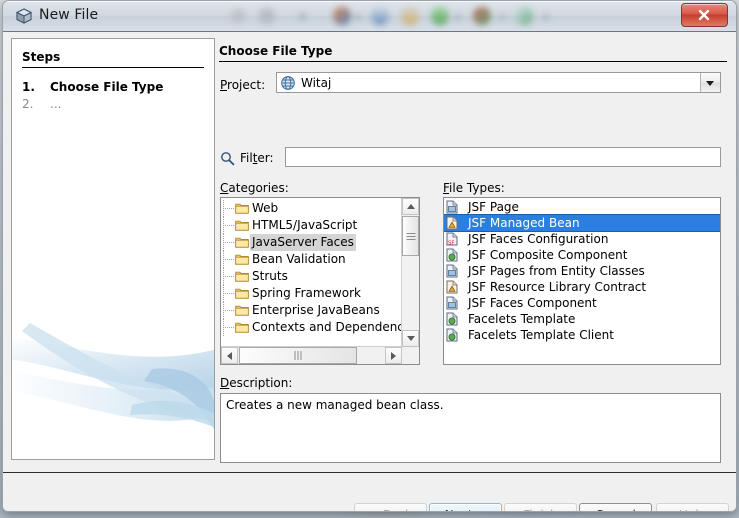  I want to click on categories-vertical-scrollbar, so click(410, 272).